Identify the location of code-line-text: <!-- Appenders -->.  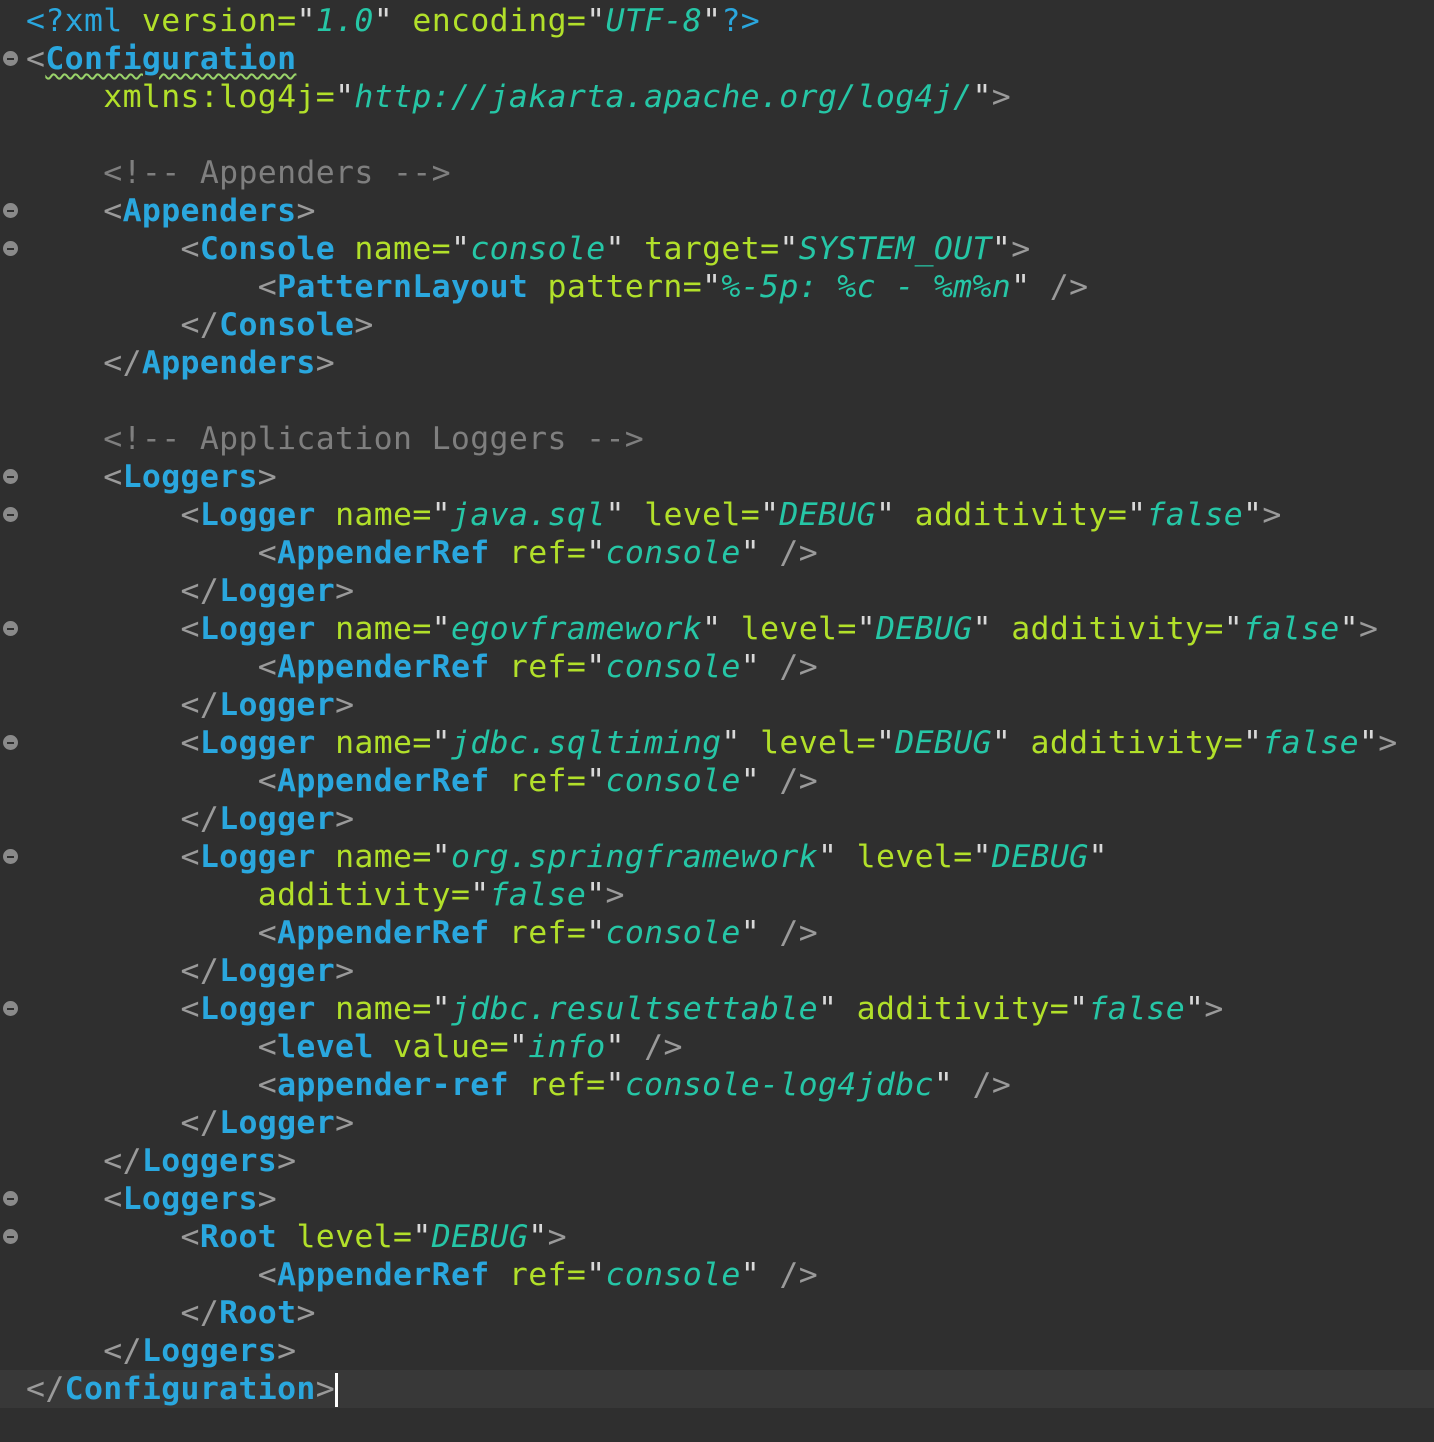
(238, 173).